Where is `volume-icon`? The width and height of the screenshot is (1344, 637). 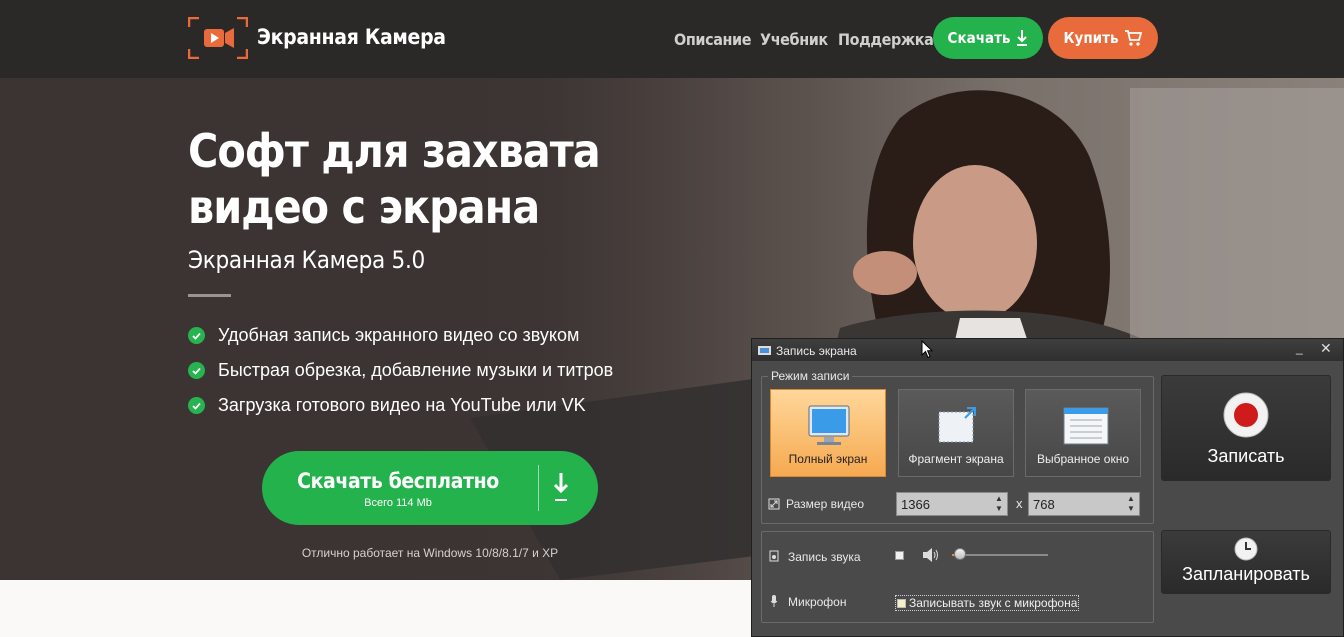 volume-icon is located at coordinates (931, 555).